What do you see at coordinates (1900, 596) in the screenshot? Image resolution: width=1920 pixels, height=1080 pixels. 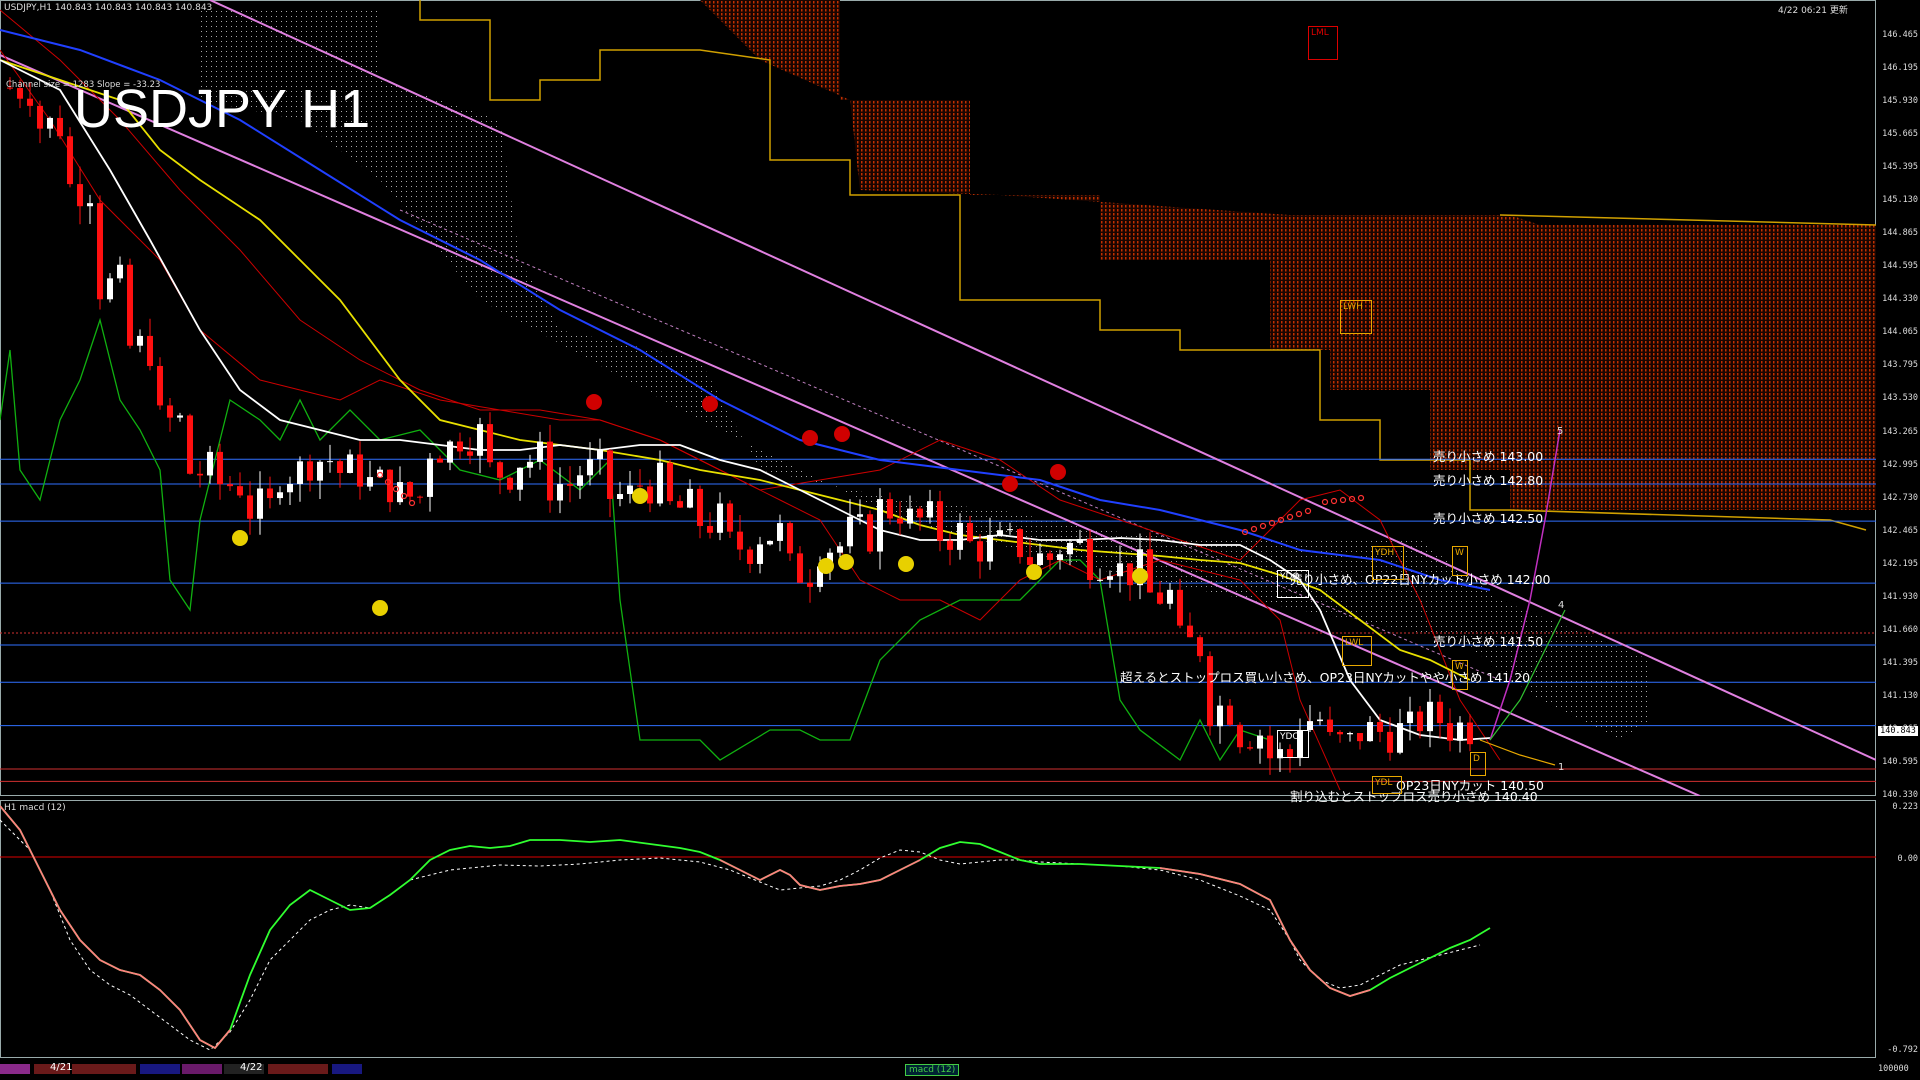 I see `price-axis-tick: 141.930` at bounding box center [1900, 596].